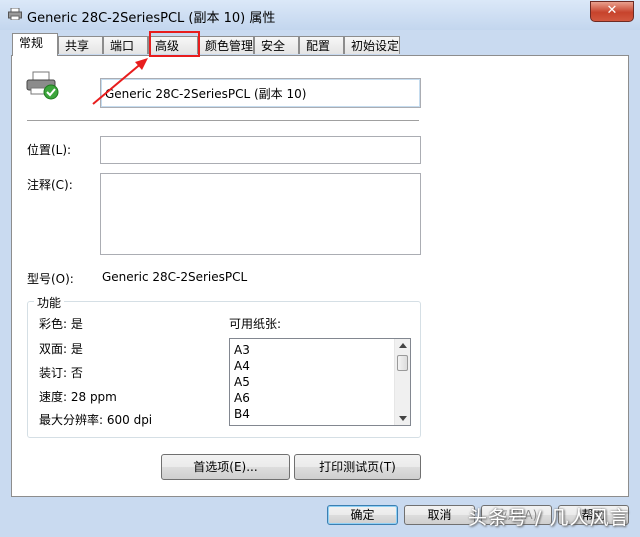 The width and height of the screenshot is (640, 537). I want to click on printer-large-icon, so click(42, 85).